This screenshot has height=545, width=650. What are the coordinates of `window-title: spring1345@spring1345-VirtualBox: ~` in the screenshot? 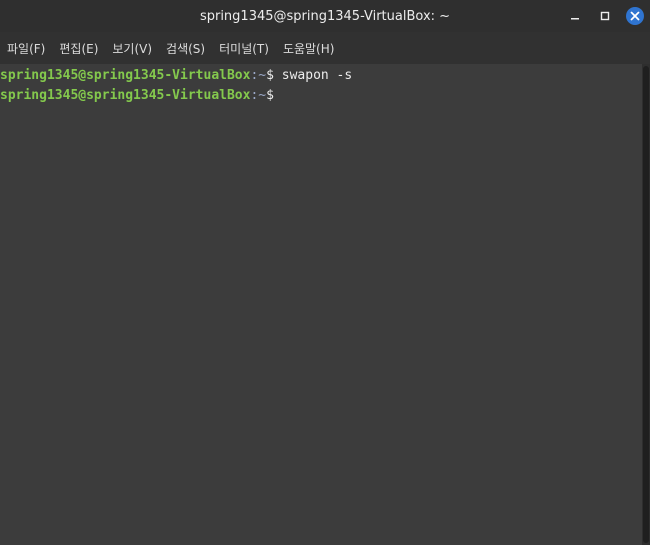 It's located at (325, 16).